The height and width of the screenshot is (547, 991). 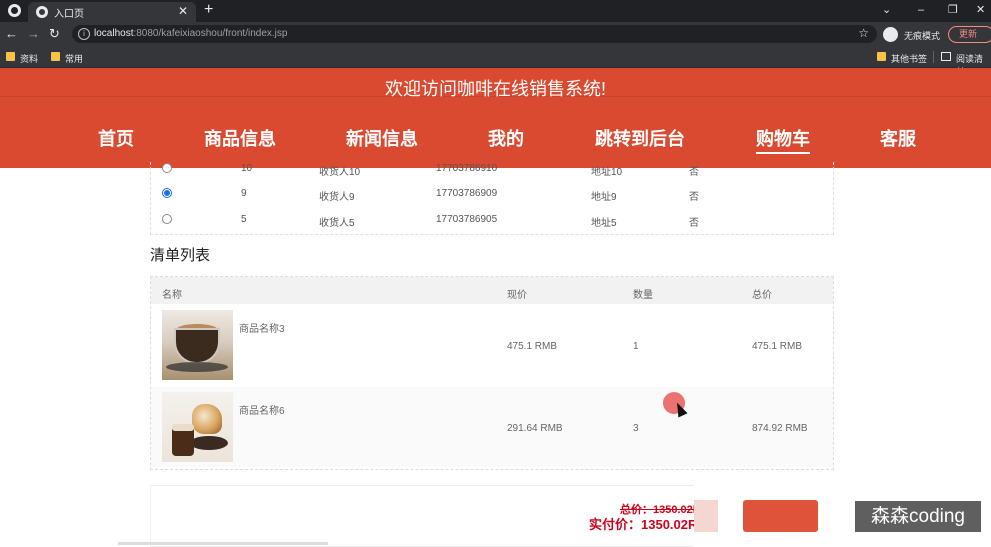 I want to click on incognito-icon, so click(x=890, y=34).